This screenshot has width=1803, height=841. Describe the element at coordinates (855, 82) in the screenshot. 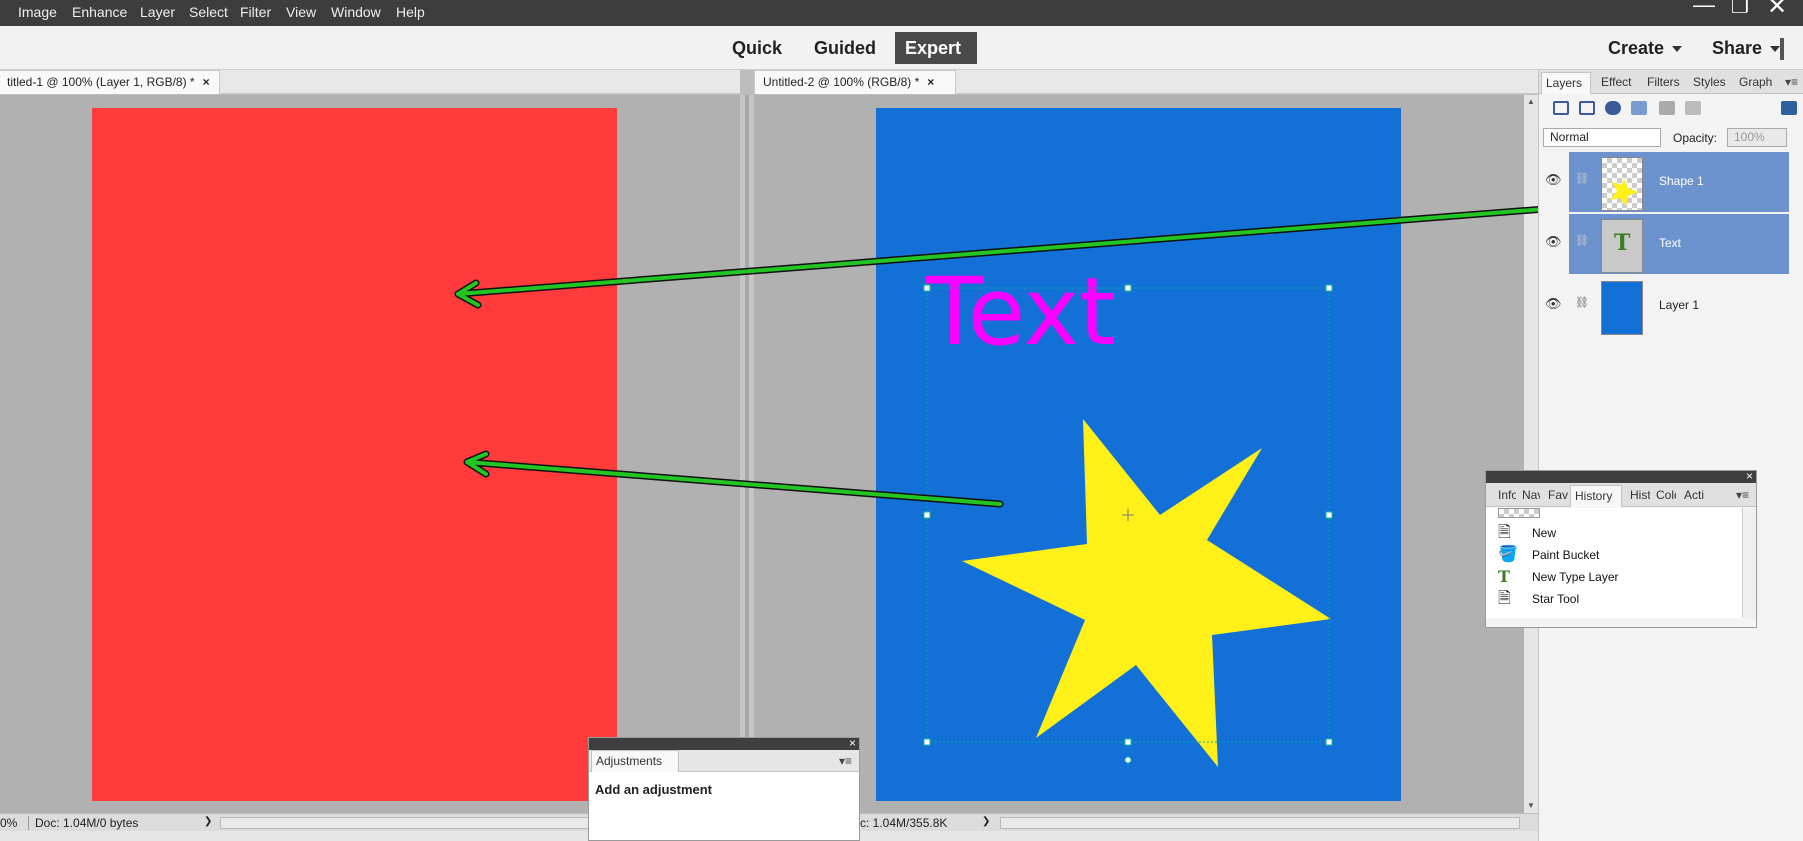

I see `doc-tab-untitled-2: Untitled-2 @ 100% (RGB/8) * ×` at that location.